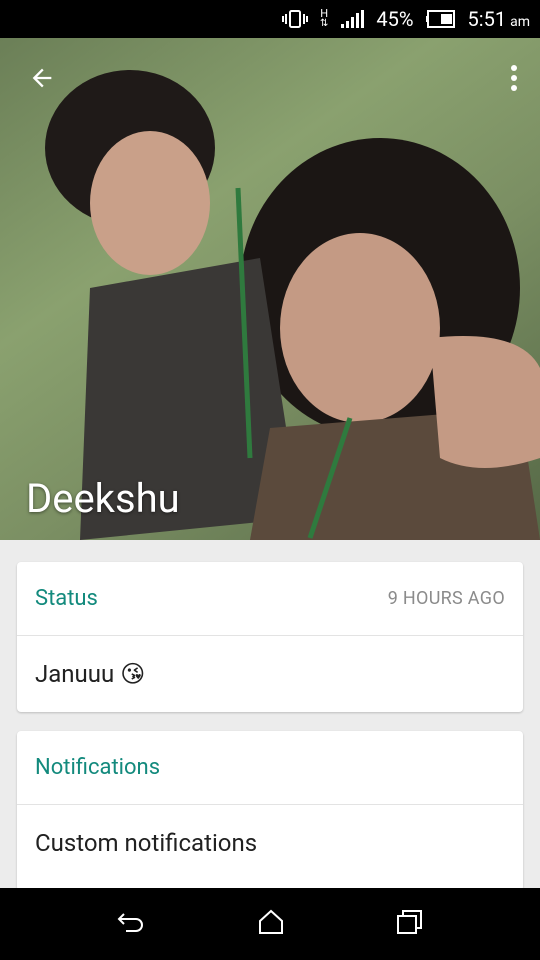 Image resolution: width=540 pixels, height=960 pixels. What do you see at coordinates (270, 19) in the screenshot?
I see `status-bar: H ⇅ 45% 5:51 am` at bounding box center [270, 19].